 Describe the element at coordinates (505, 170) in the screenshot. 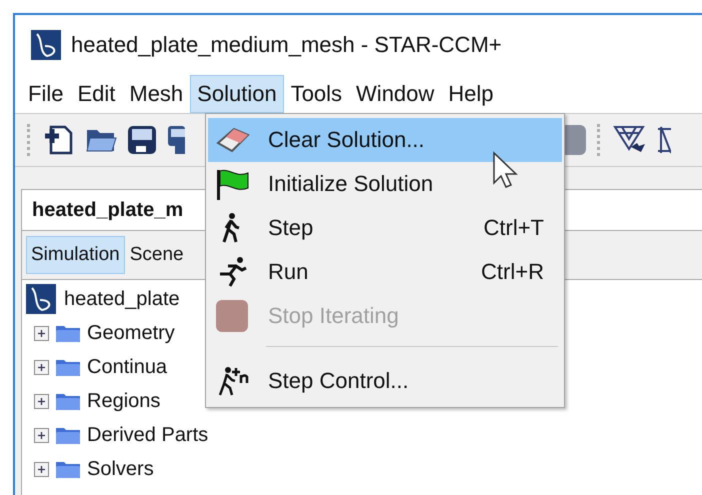

I see `mouse-cursor-icon` at that location.